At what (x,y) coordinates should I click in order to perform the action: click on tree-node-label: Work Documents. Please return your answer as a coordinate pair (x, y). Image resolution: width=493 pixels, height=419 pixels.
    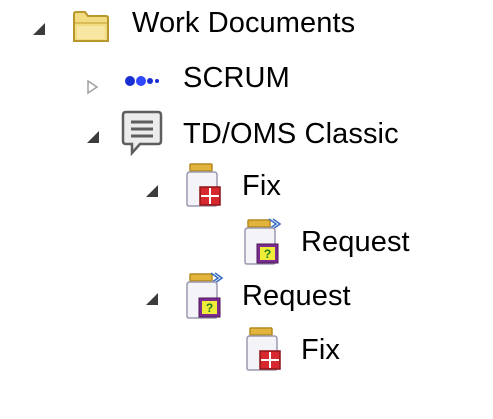
    Looking at the image, I should click on (244, 23).